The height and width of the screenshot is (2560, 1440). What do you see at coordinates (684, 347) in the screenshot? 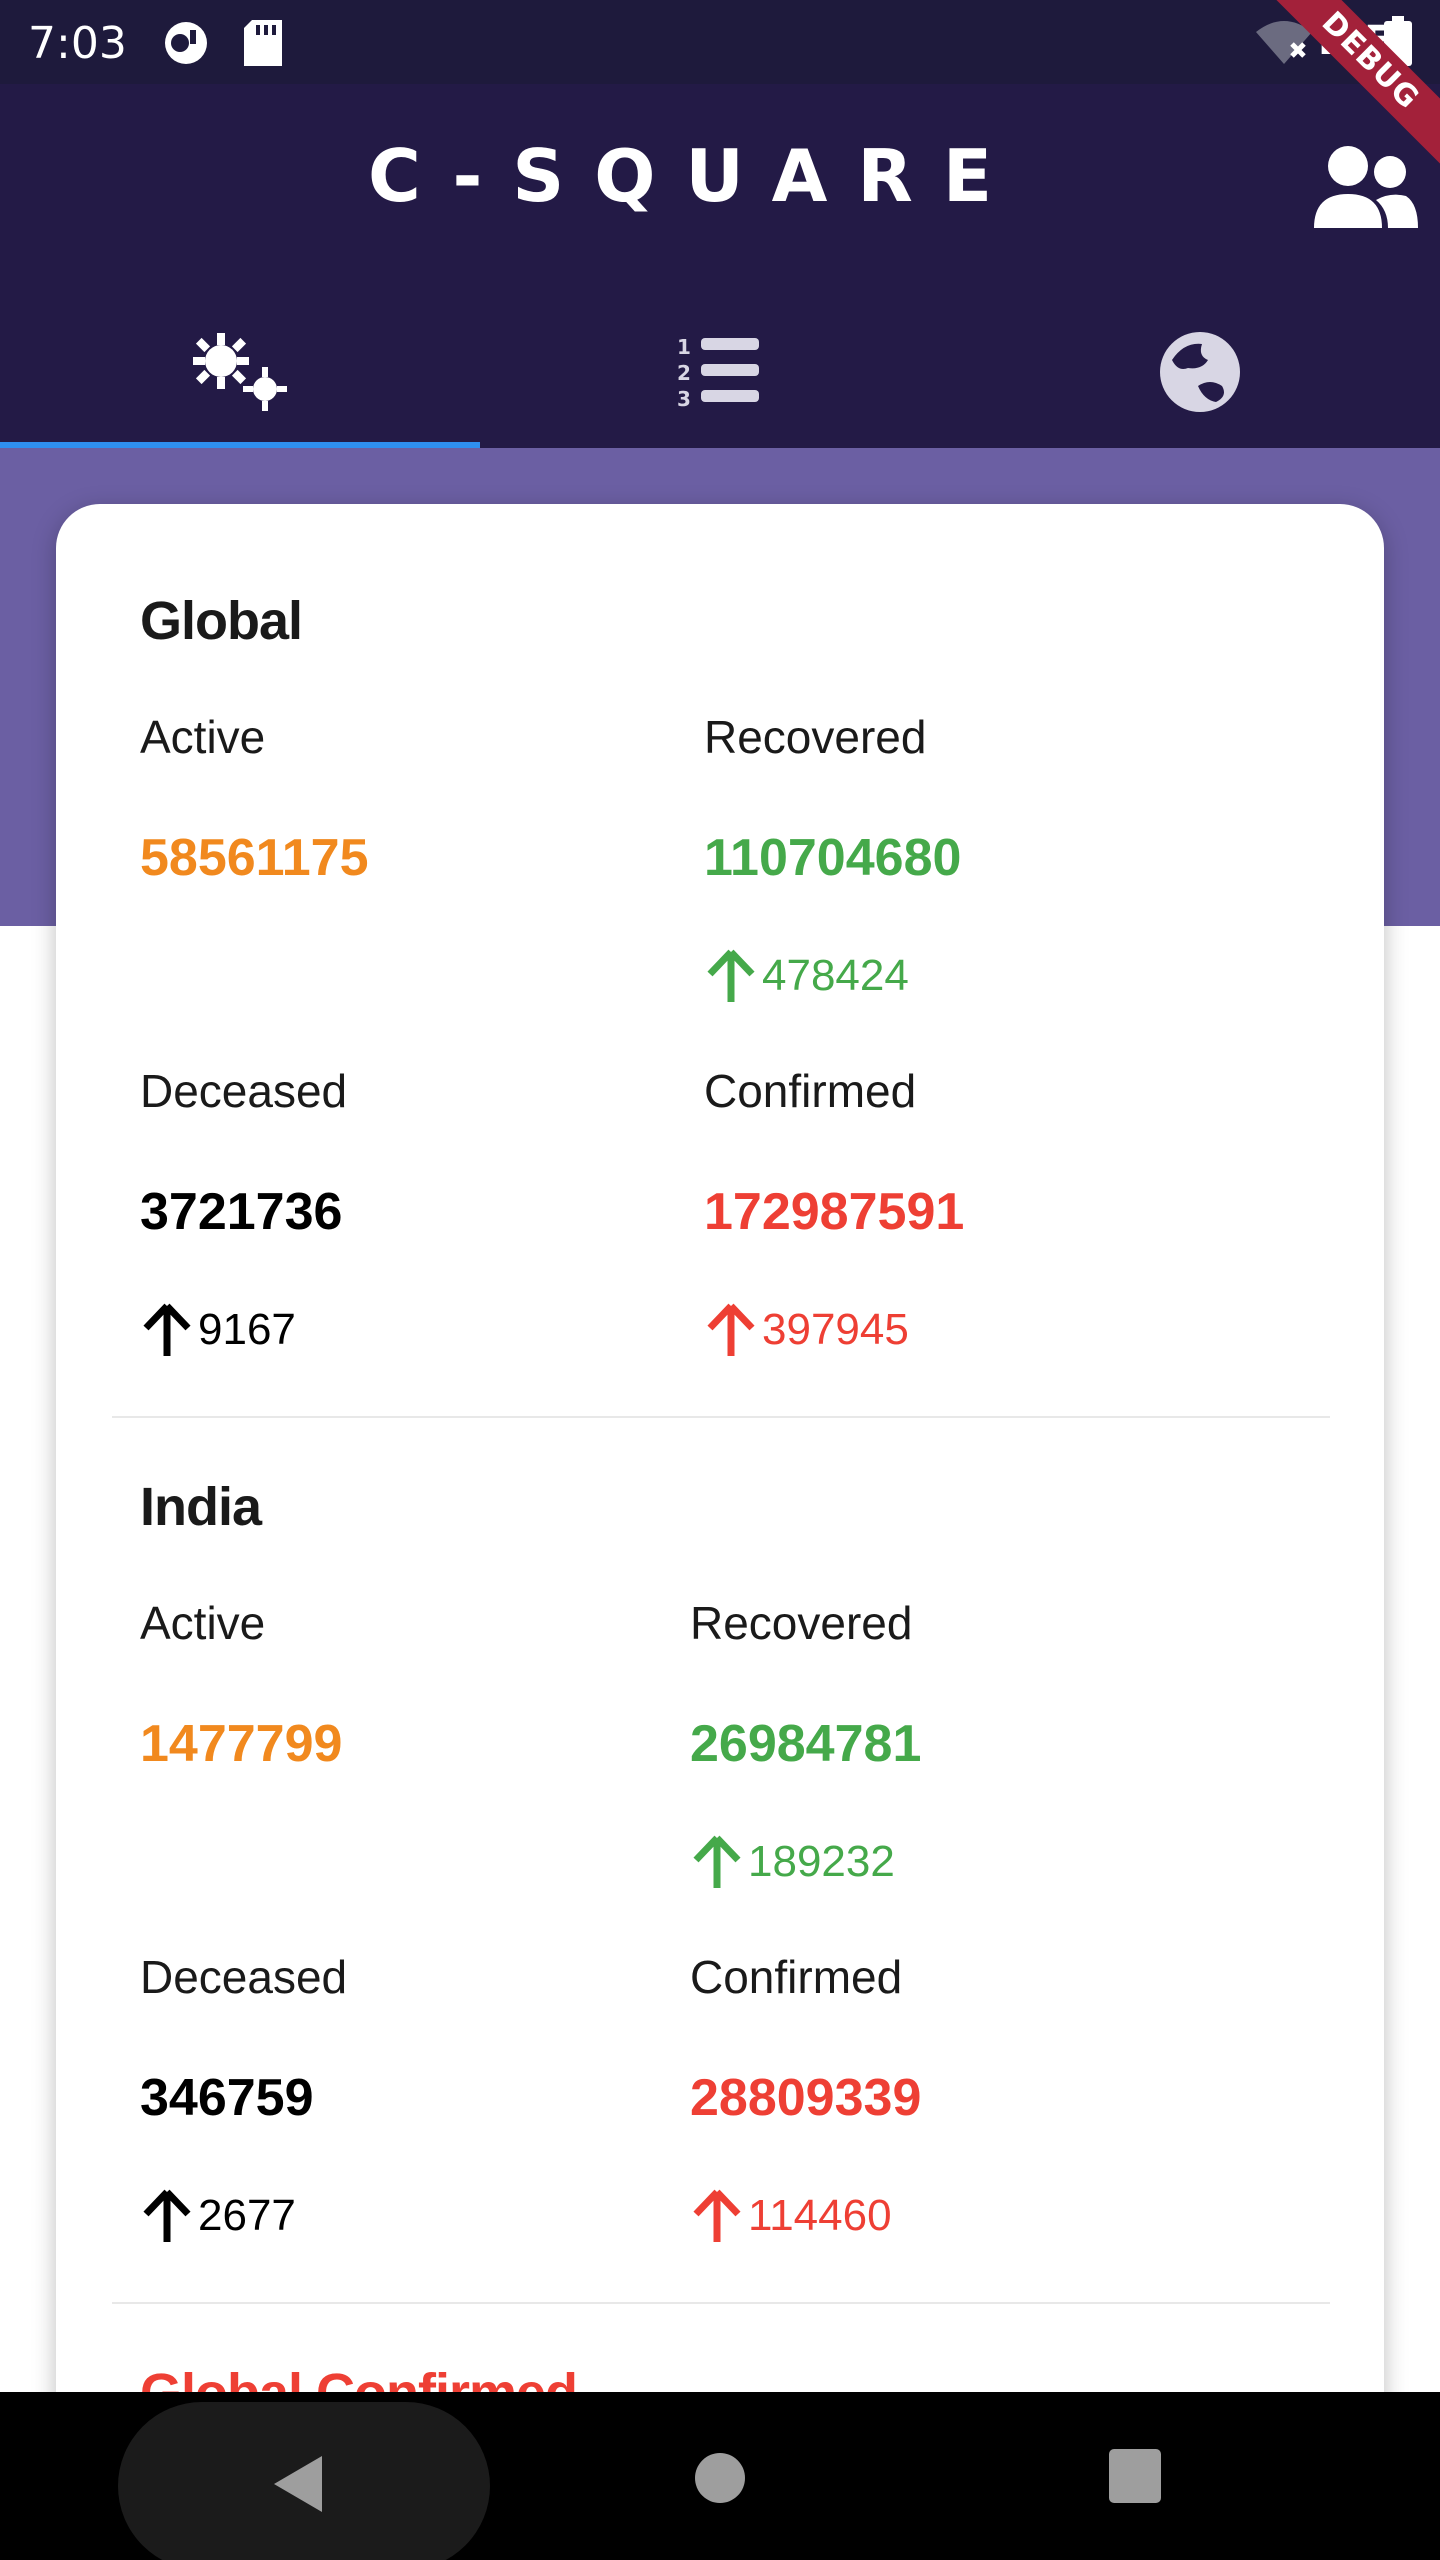
I see `svg-text: 1` at bounding box center [684, 347].